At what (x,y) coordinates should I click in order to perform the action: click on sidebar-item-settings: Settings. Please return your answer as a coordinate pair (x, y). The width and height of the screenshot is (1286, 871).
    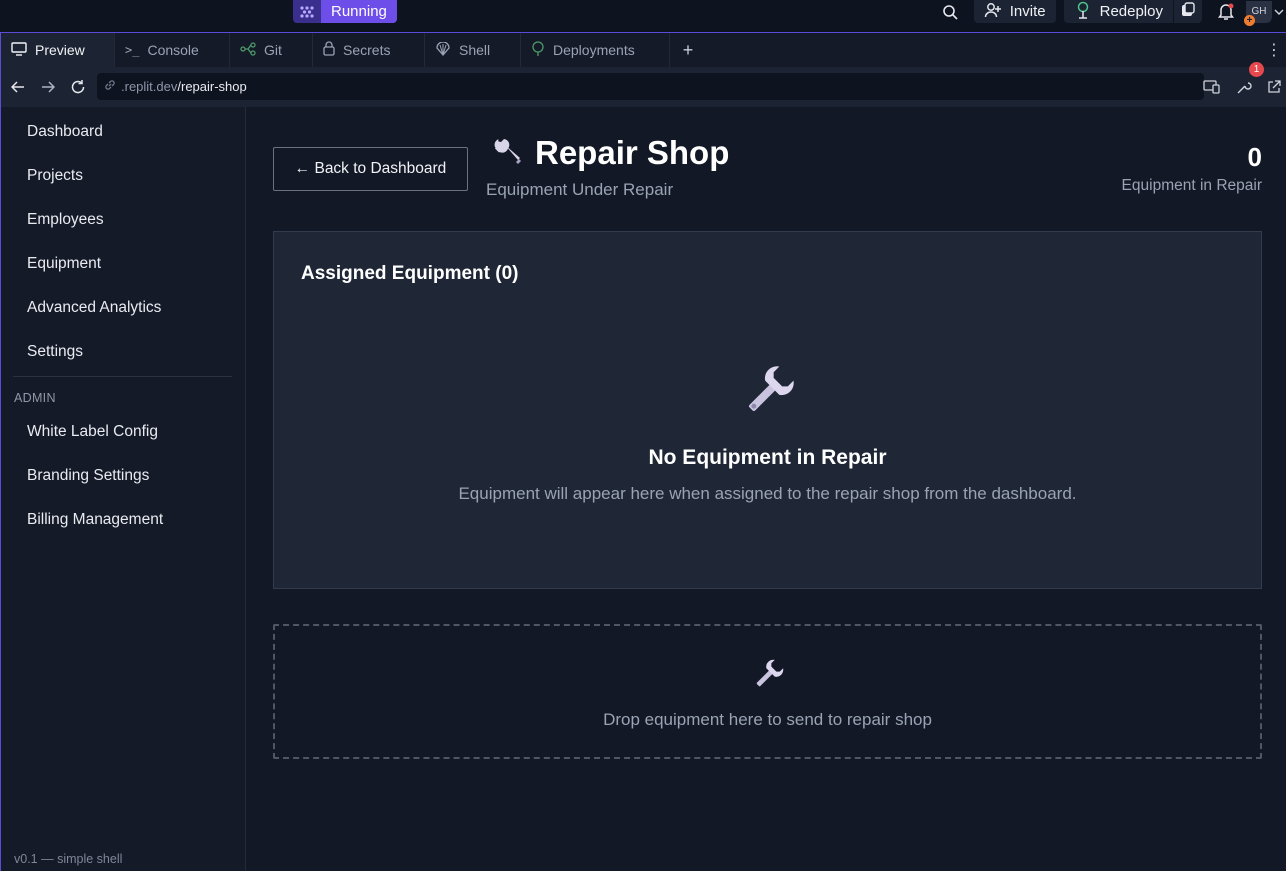
    Looking at the image, I should click on (55, 352).